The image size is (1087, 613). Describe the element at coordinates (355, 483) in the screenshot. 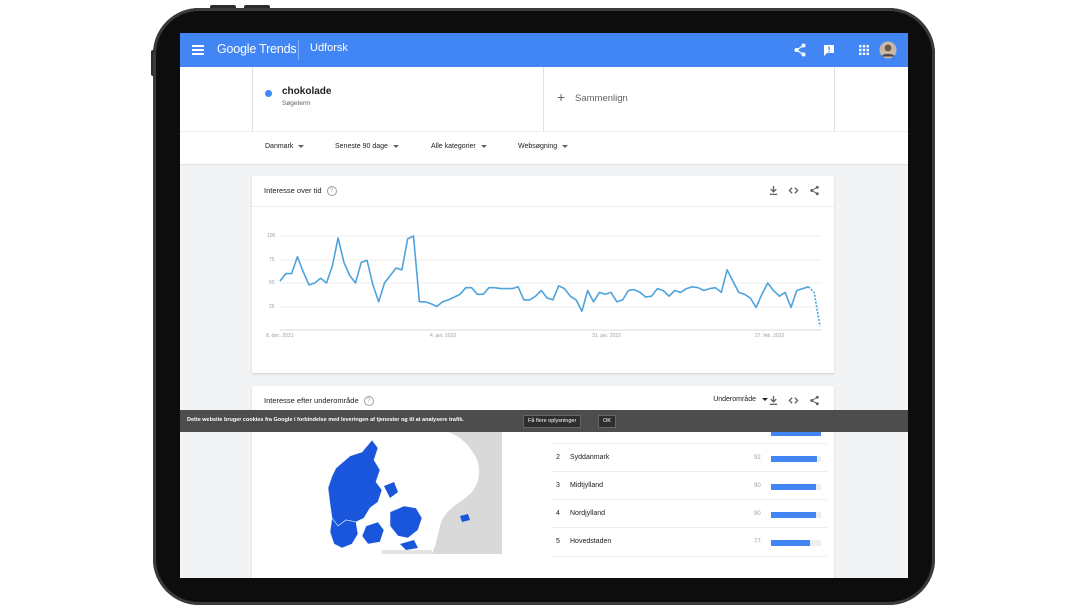

I see `map-region-nordjylland-midtjylland` at that location.